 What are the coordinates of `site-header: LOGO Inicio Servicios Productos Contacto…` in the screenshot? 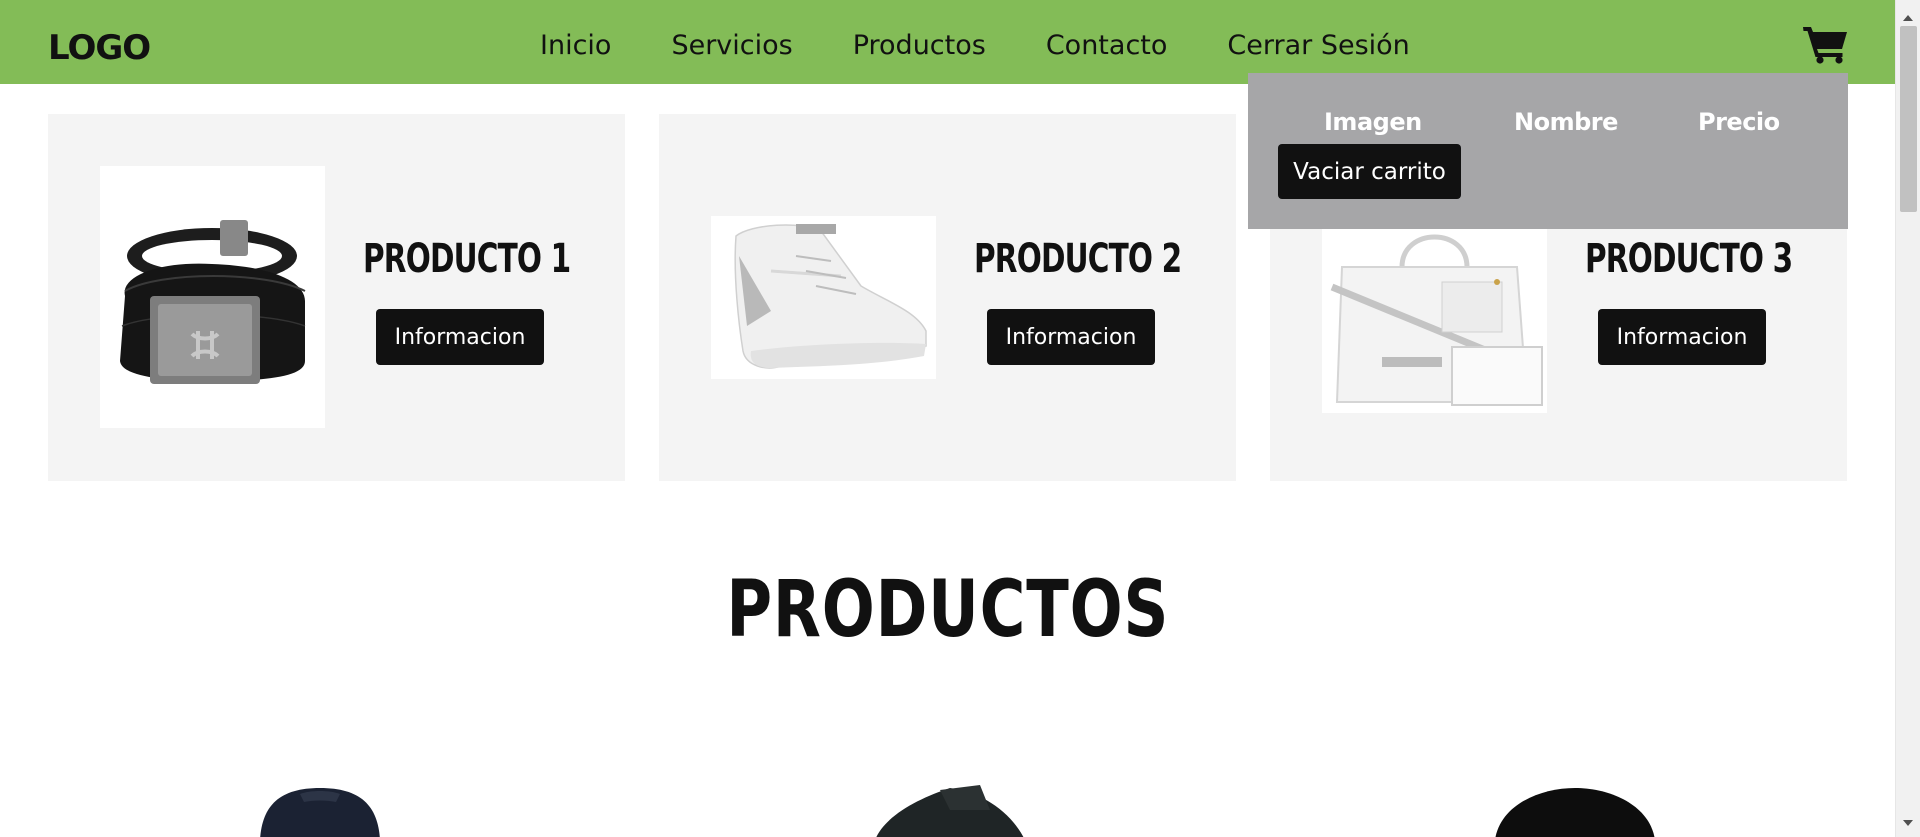 It's located at (947, 42).